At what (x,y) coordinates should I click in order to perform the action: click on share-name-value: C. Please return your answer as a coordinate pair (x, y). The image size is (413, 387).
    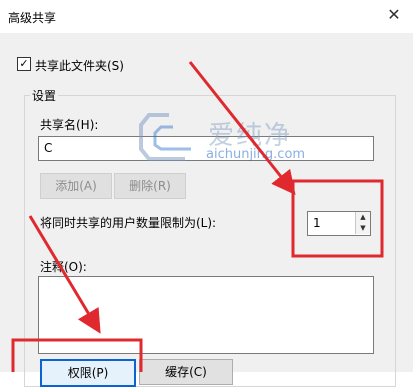
    Looking at the image, I should click on (48, 148).